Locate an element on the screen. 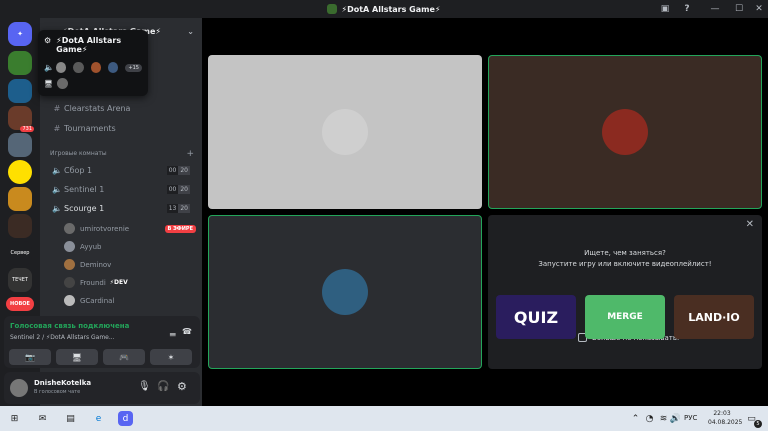  voice-channel-scourge: 🔈 Scourge 1 13 20 is located at coordinates (125, 208).